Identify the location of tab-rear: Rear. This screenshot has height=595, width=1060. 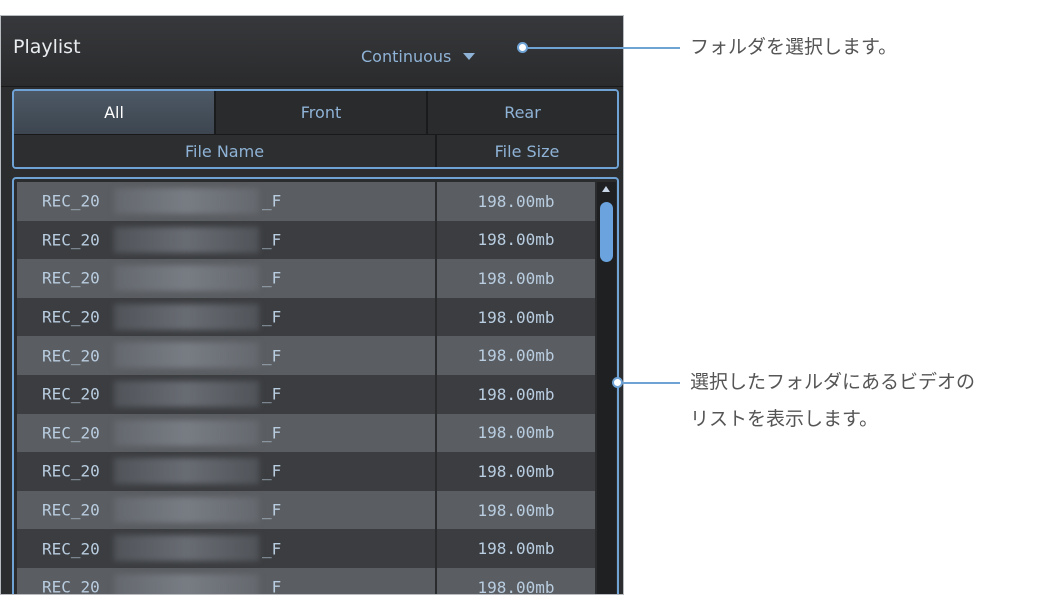
(522, 112).